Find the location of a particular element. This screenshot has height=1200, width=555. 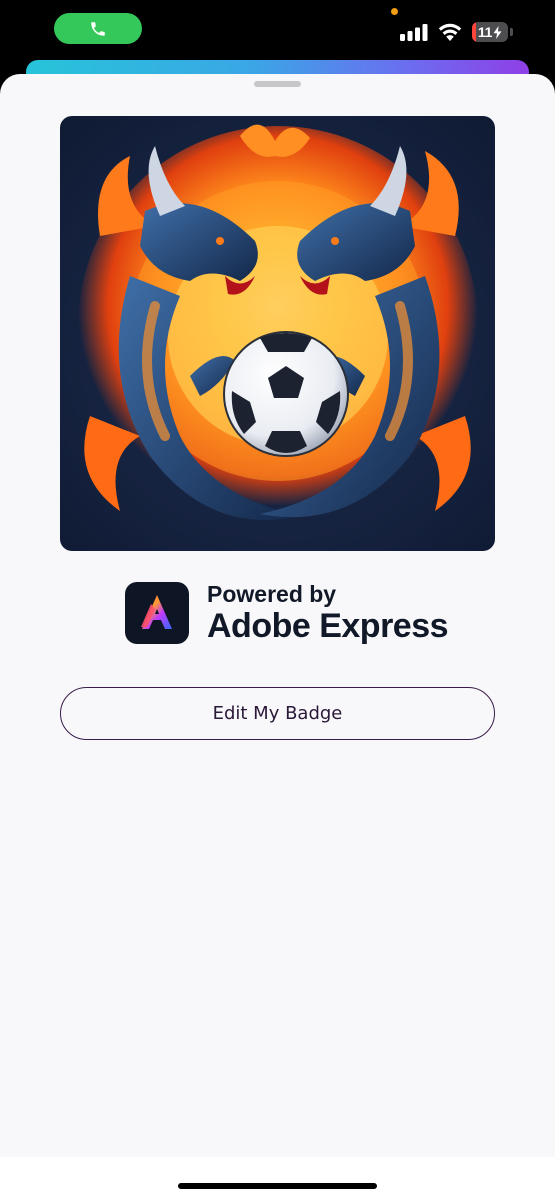

powered-by-adobe-express: Powered by Adobe Express is located at coordinates (287, 613).